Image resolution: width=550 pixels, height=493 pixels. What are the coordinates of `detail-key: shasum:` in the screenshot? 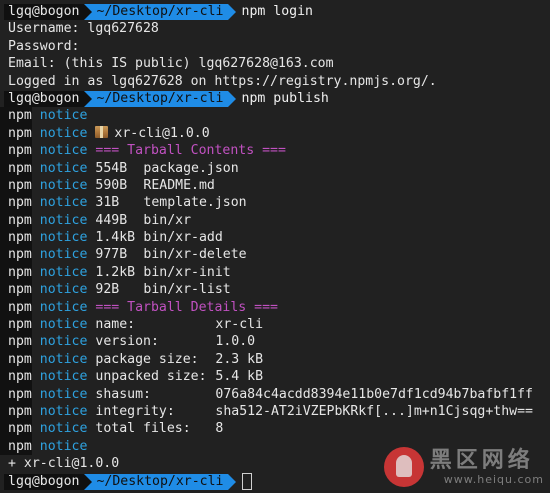 It's located at (123, 394).